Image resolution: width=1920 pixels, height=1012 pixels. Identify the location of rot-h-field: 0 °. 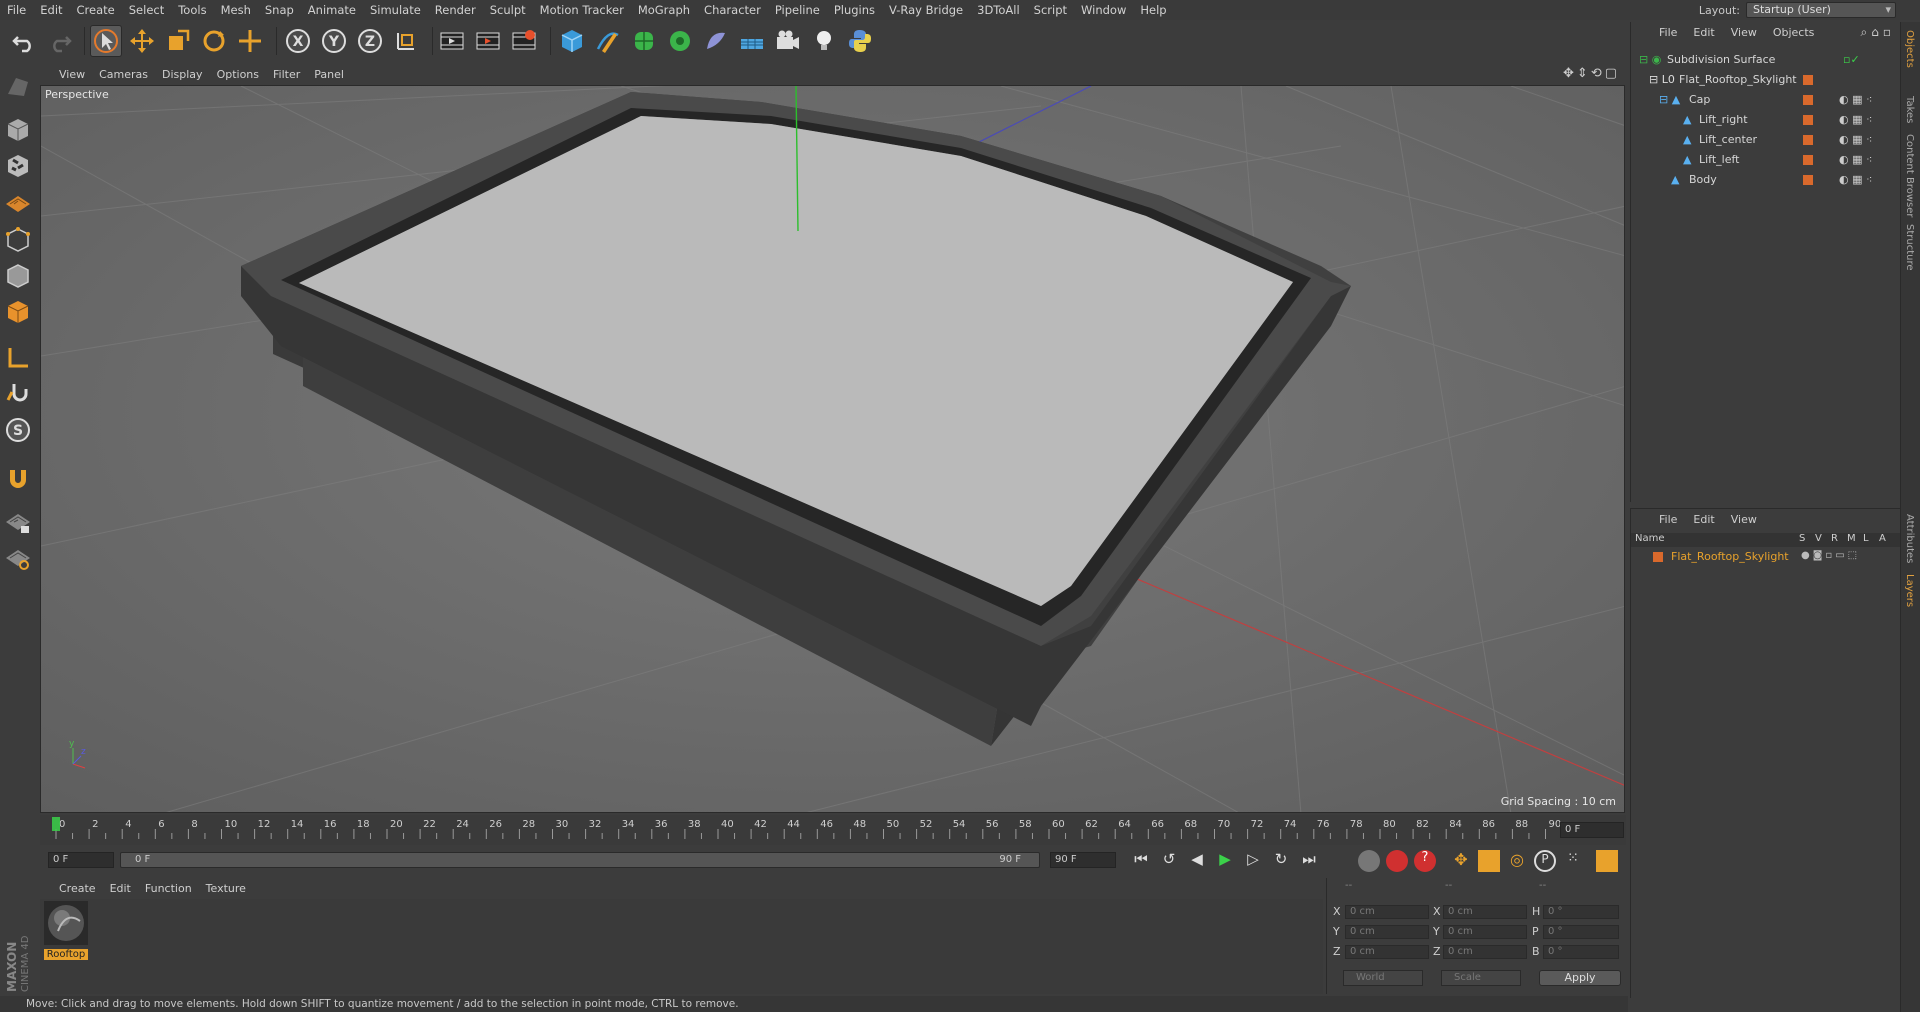
(1581, 912).